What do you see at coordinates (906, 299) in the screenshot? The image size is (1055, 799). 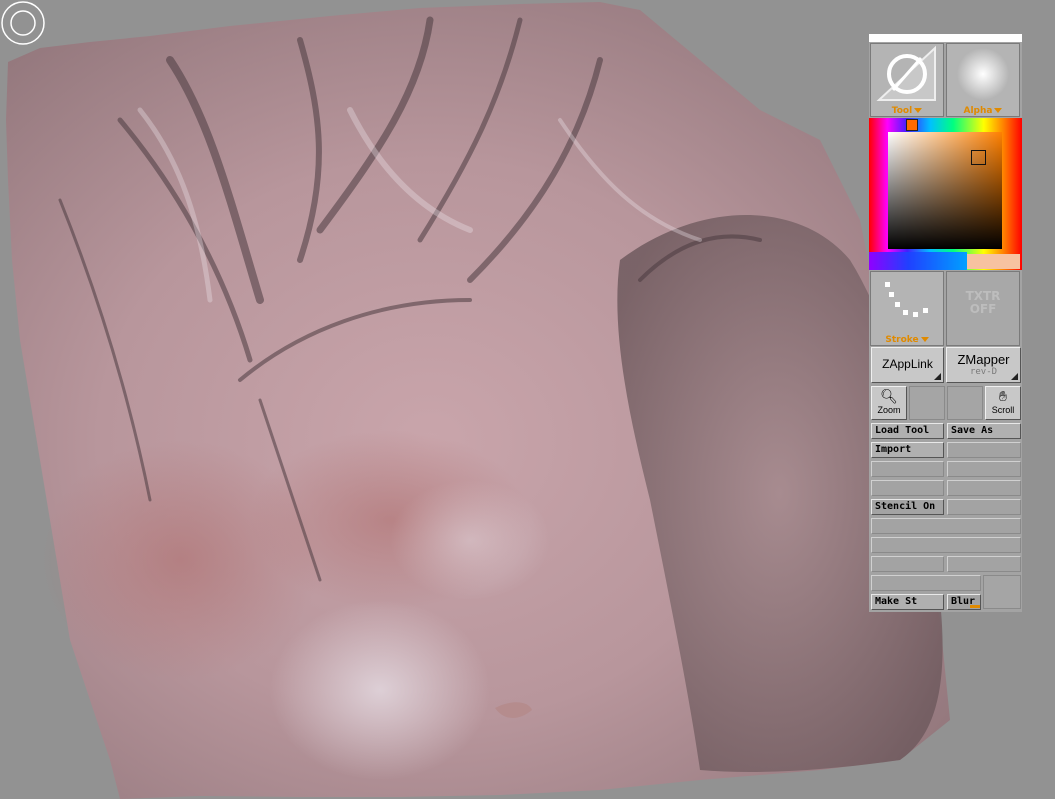 I see `stroke-icon` at bounding box center [906, 299].